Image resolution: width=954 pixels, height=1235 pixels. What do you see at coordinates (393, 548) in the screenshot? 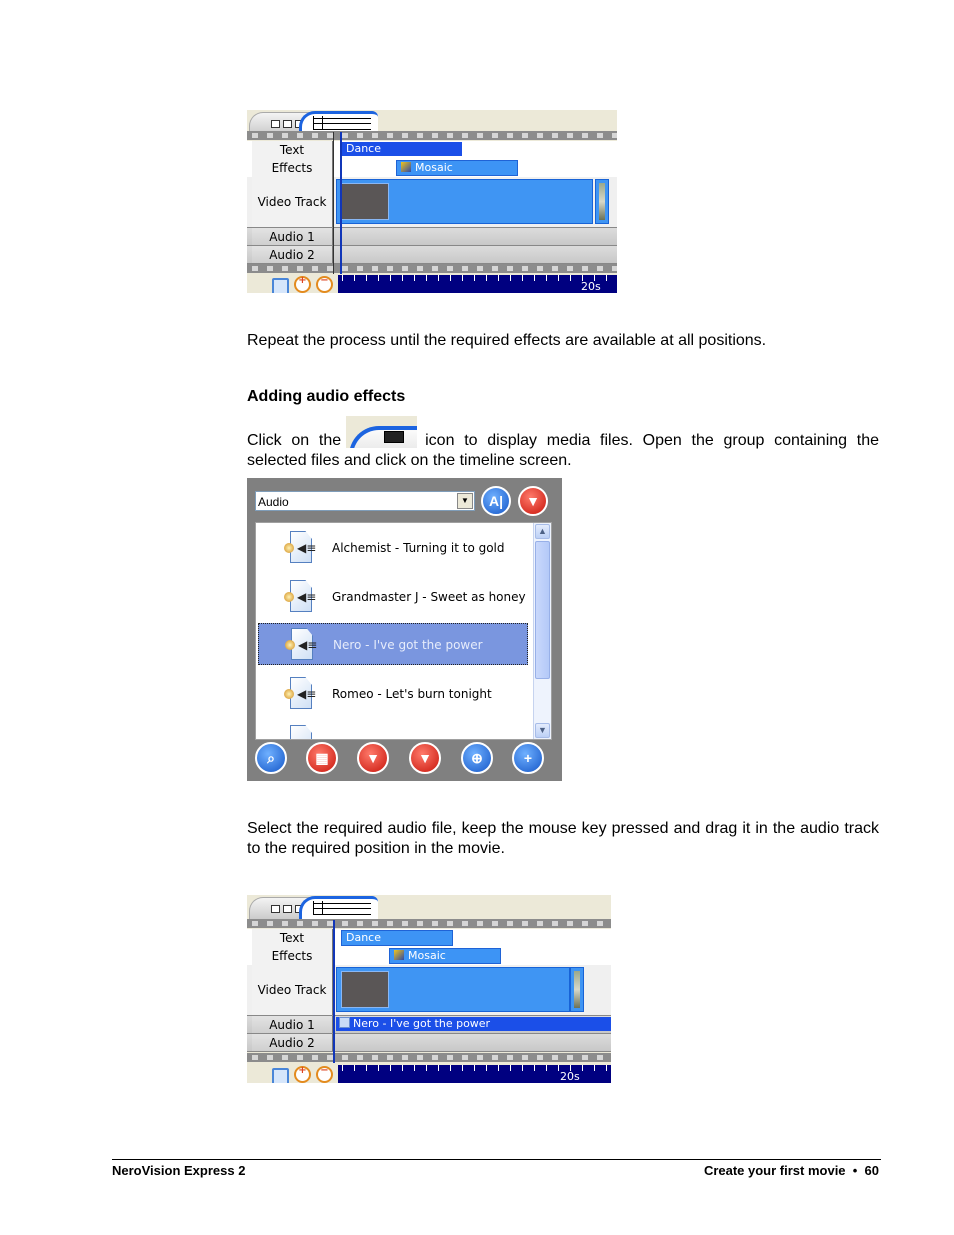
I see `list-item: ◀≡ Alchemist - Turning it to gold` at bounding box center [393, 548].